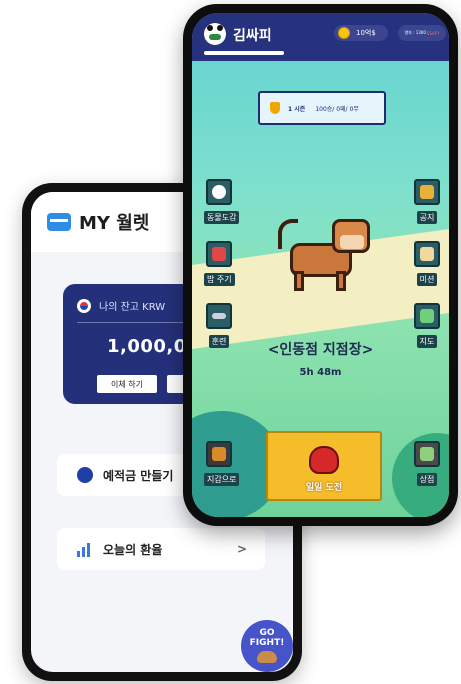  I want to click on coin-icon, so click(344, 33).